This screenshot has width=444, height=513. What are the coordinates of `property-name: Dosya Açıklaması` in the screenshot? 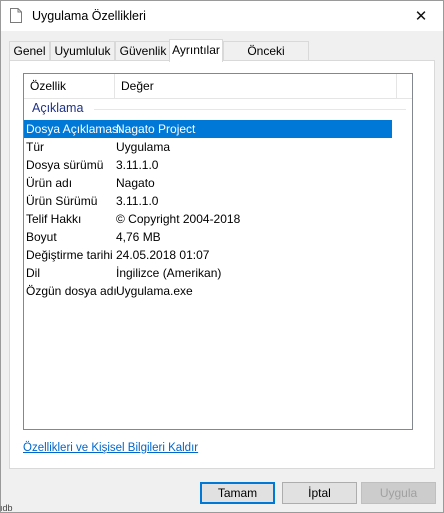 It's located at (74, 129).